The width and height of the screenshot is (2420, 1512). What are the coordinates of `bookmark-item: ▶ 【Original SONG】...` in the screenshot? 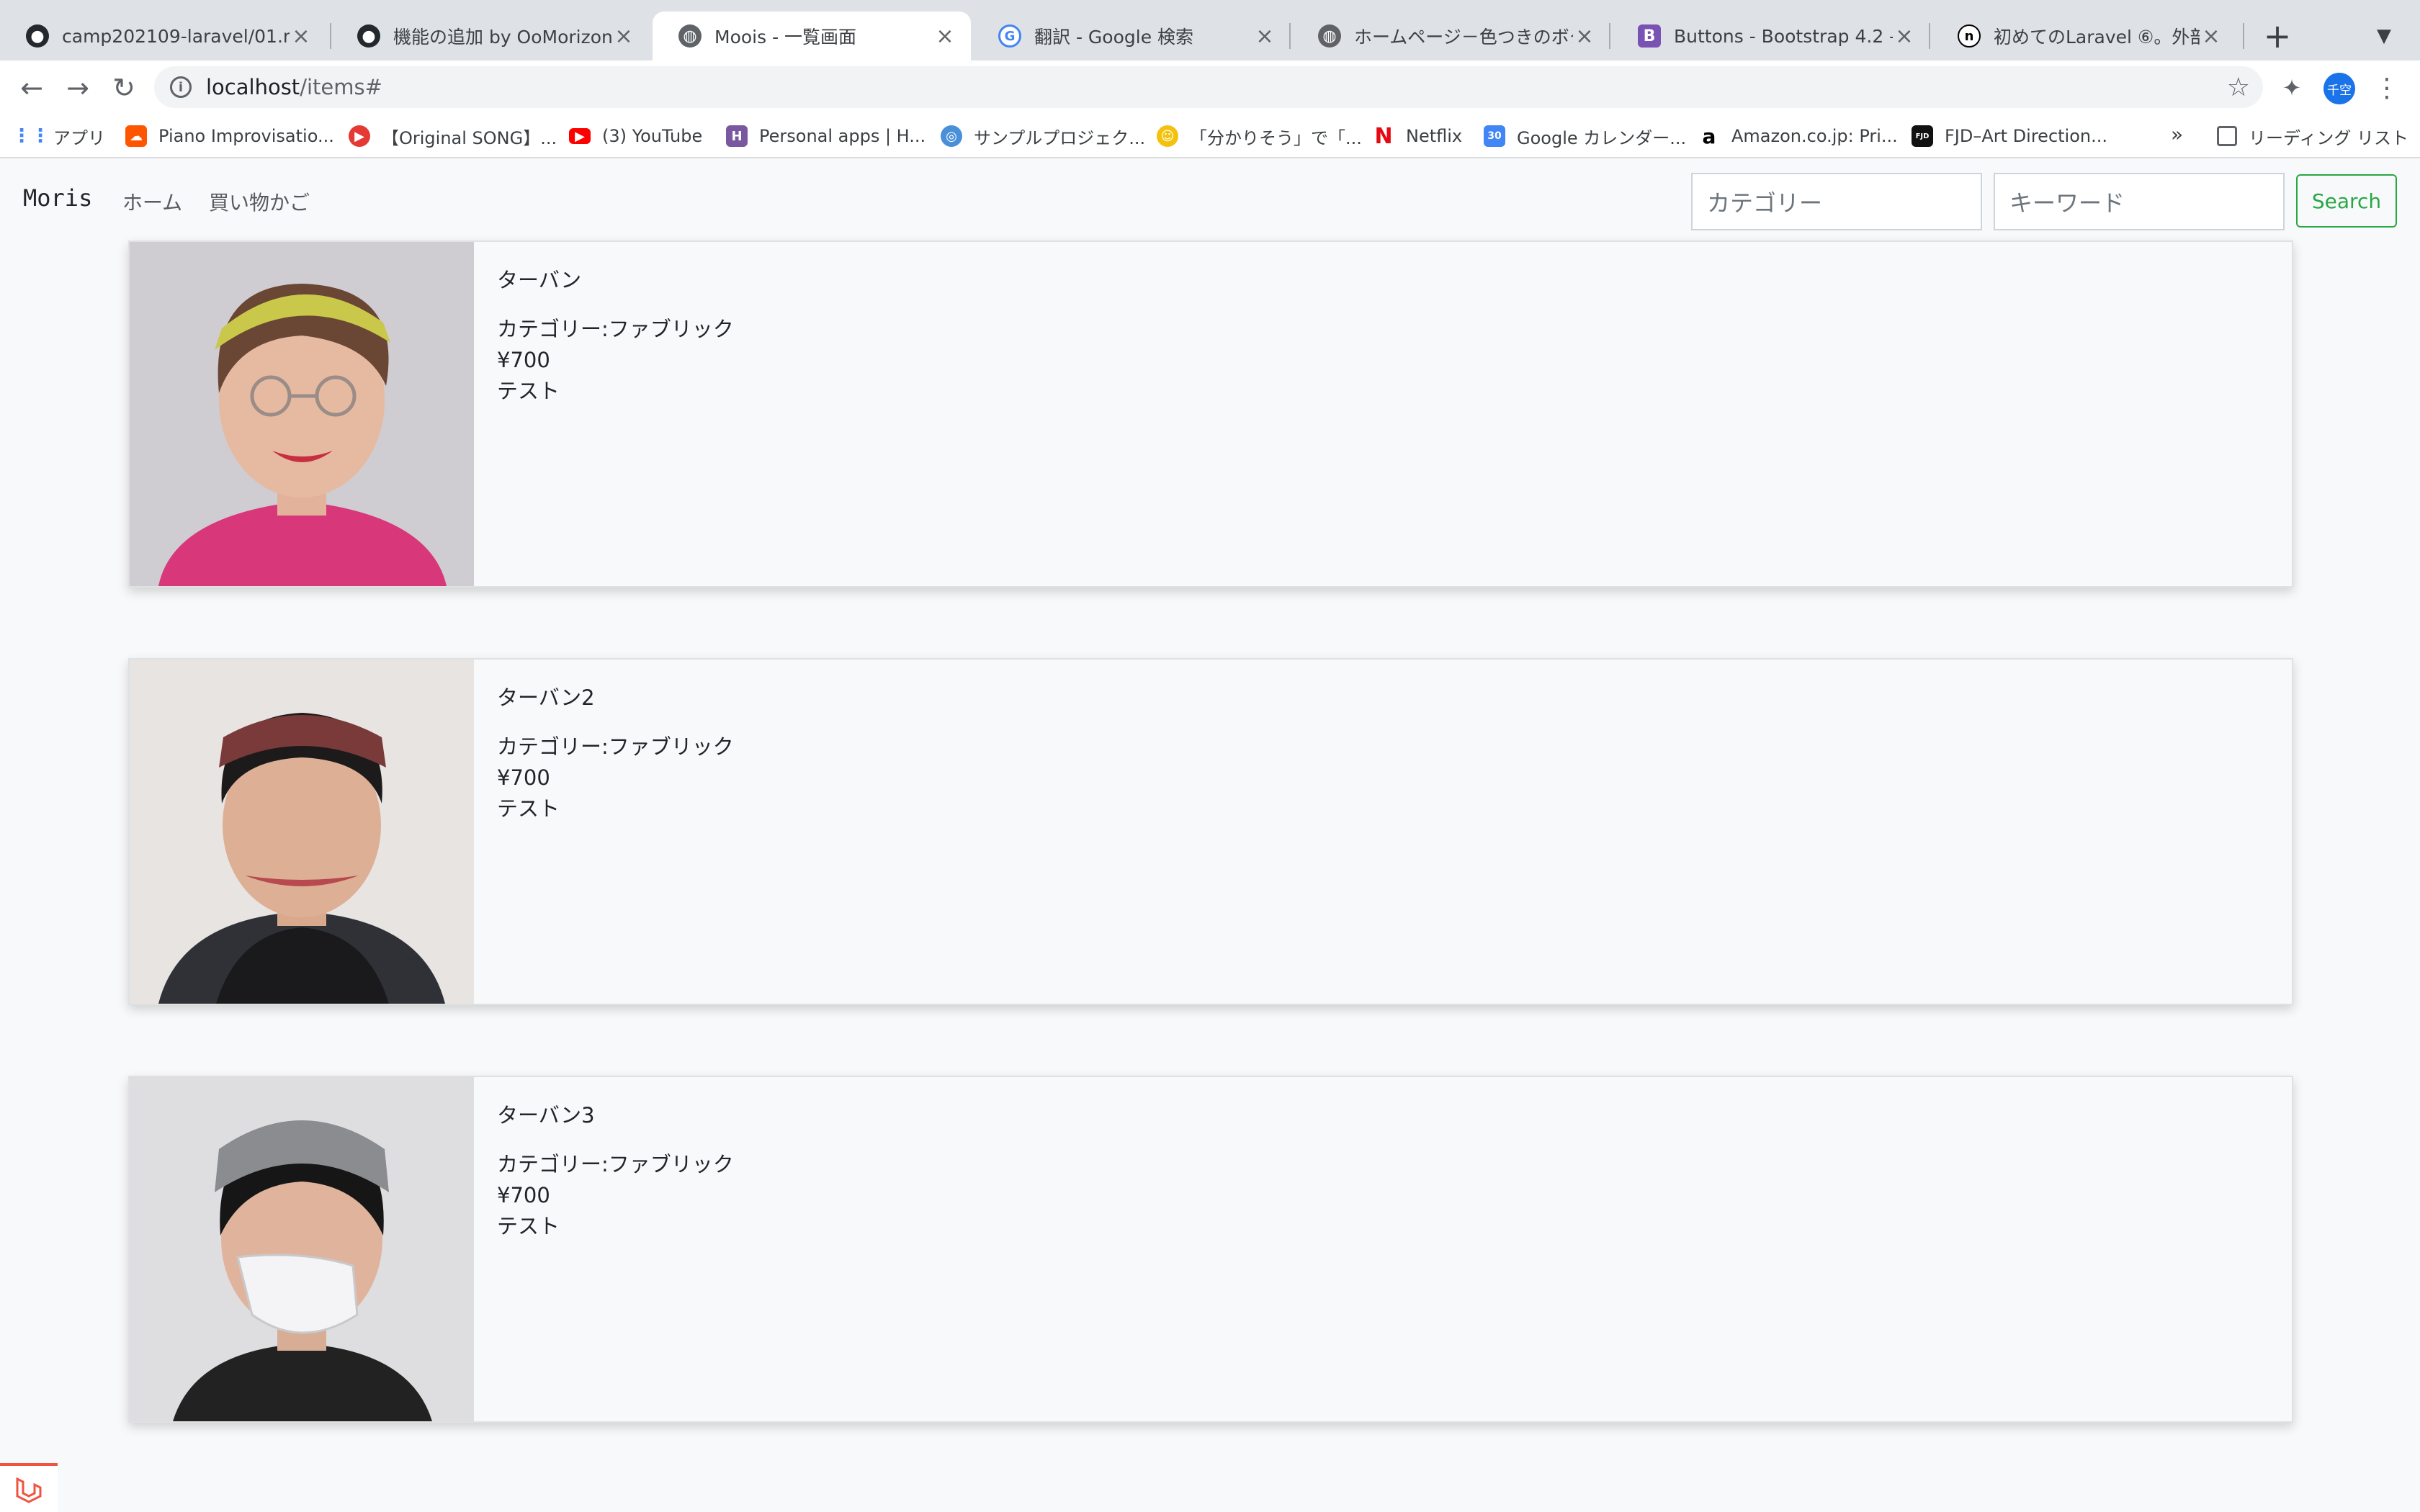 It's located at (453, 136).